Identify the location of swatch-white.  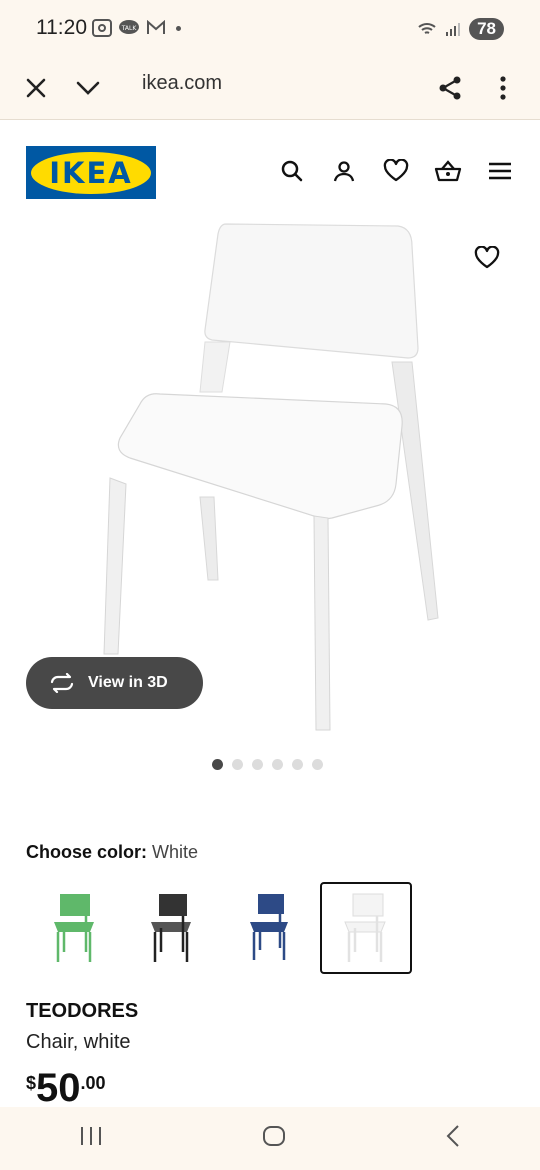
(366, 928).